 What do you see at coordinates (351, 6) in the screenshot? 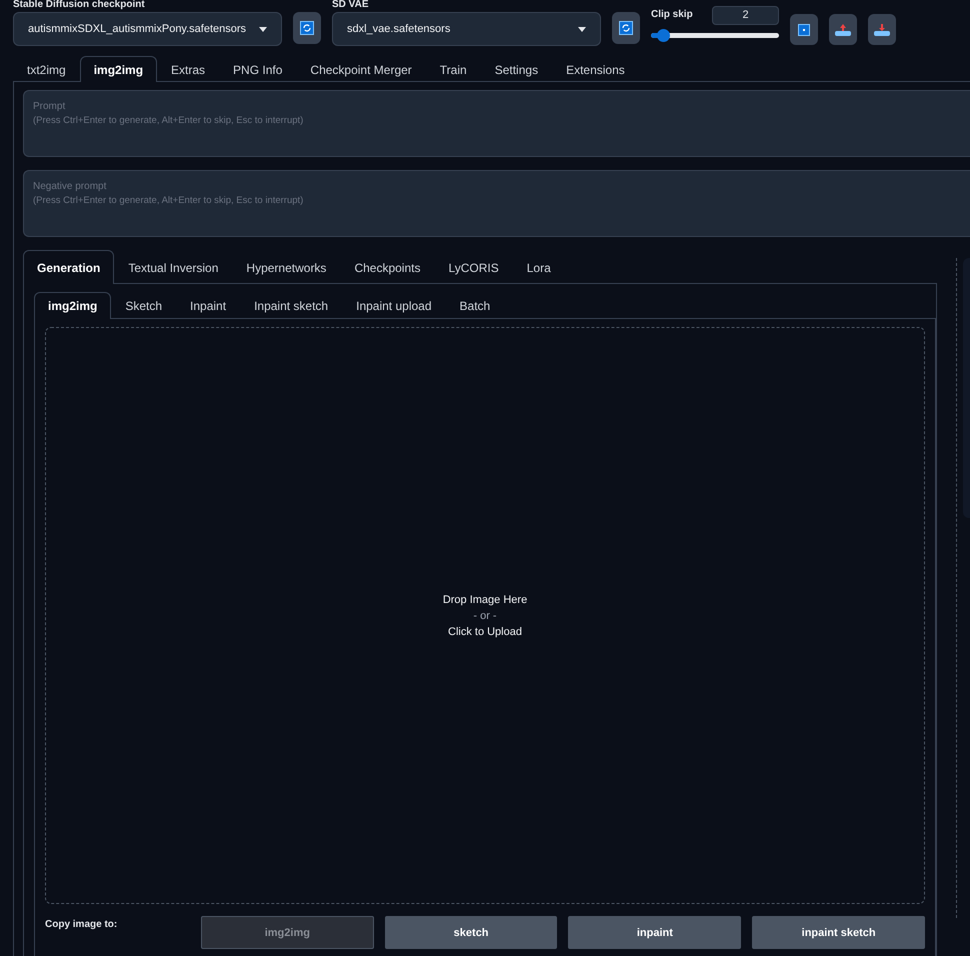
I see `field-label: SD VAE` at bounding box center [351, 6].